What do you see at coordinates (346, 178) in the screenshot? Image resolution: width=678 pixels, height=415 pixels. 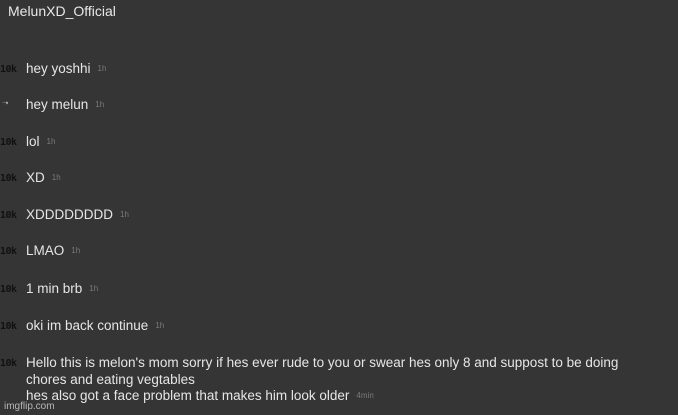 I see `message-body: XD 1h` at bounding box center [346, 178].